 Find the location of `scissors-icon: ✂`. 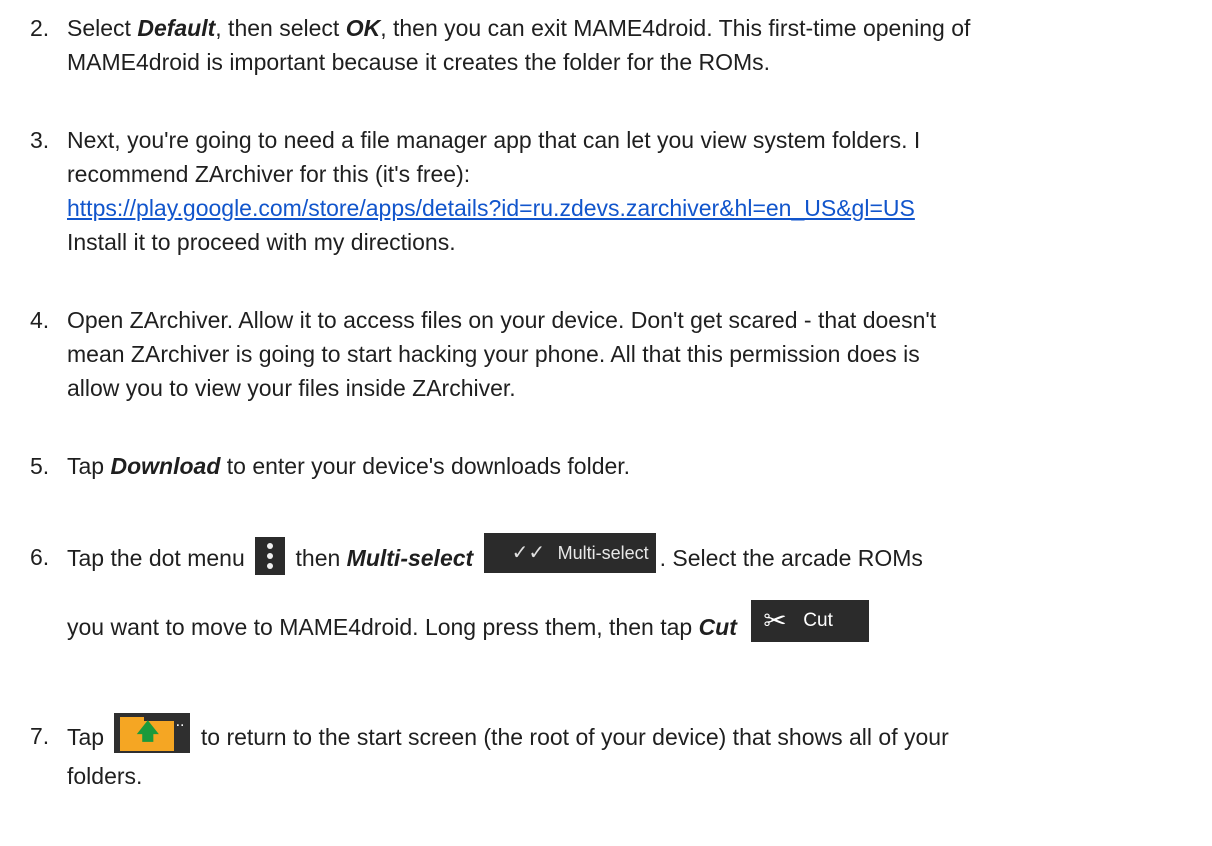

scissors-icon: ✂ is located at coordinates (775, 620).